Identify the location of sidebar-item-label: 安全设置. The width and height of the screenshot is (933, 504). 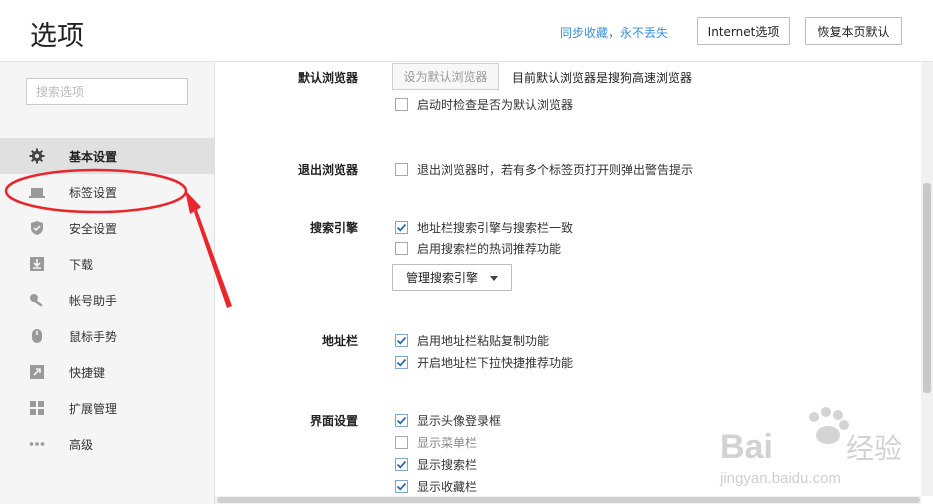
(93, 228).